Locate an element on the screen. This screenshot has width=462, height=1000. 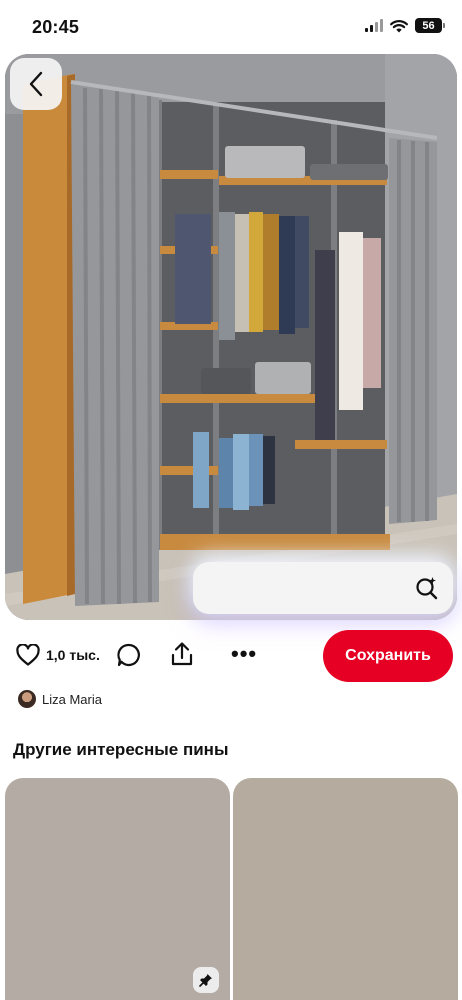
comment-icon is located at coordinates (128, 655).